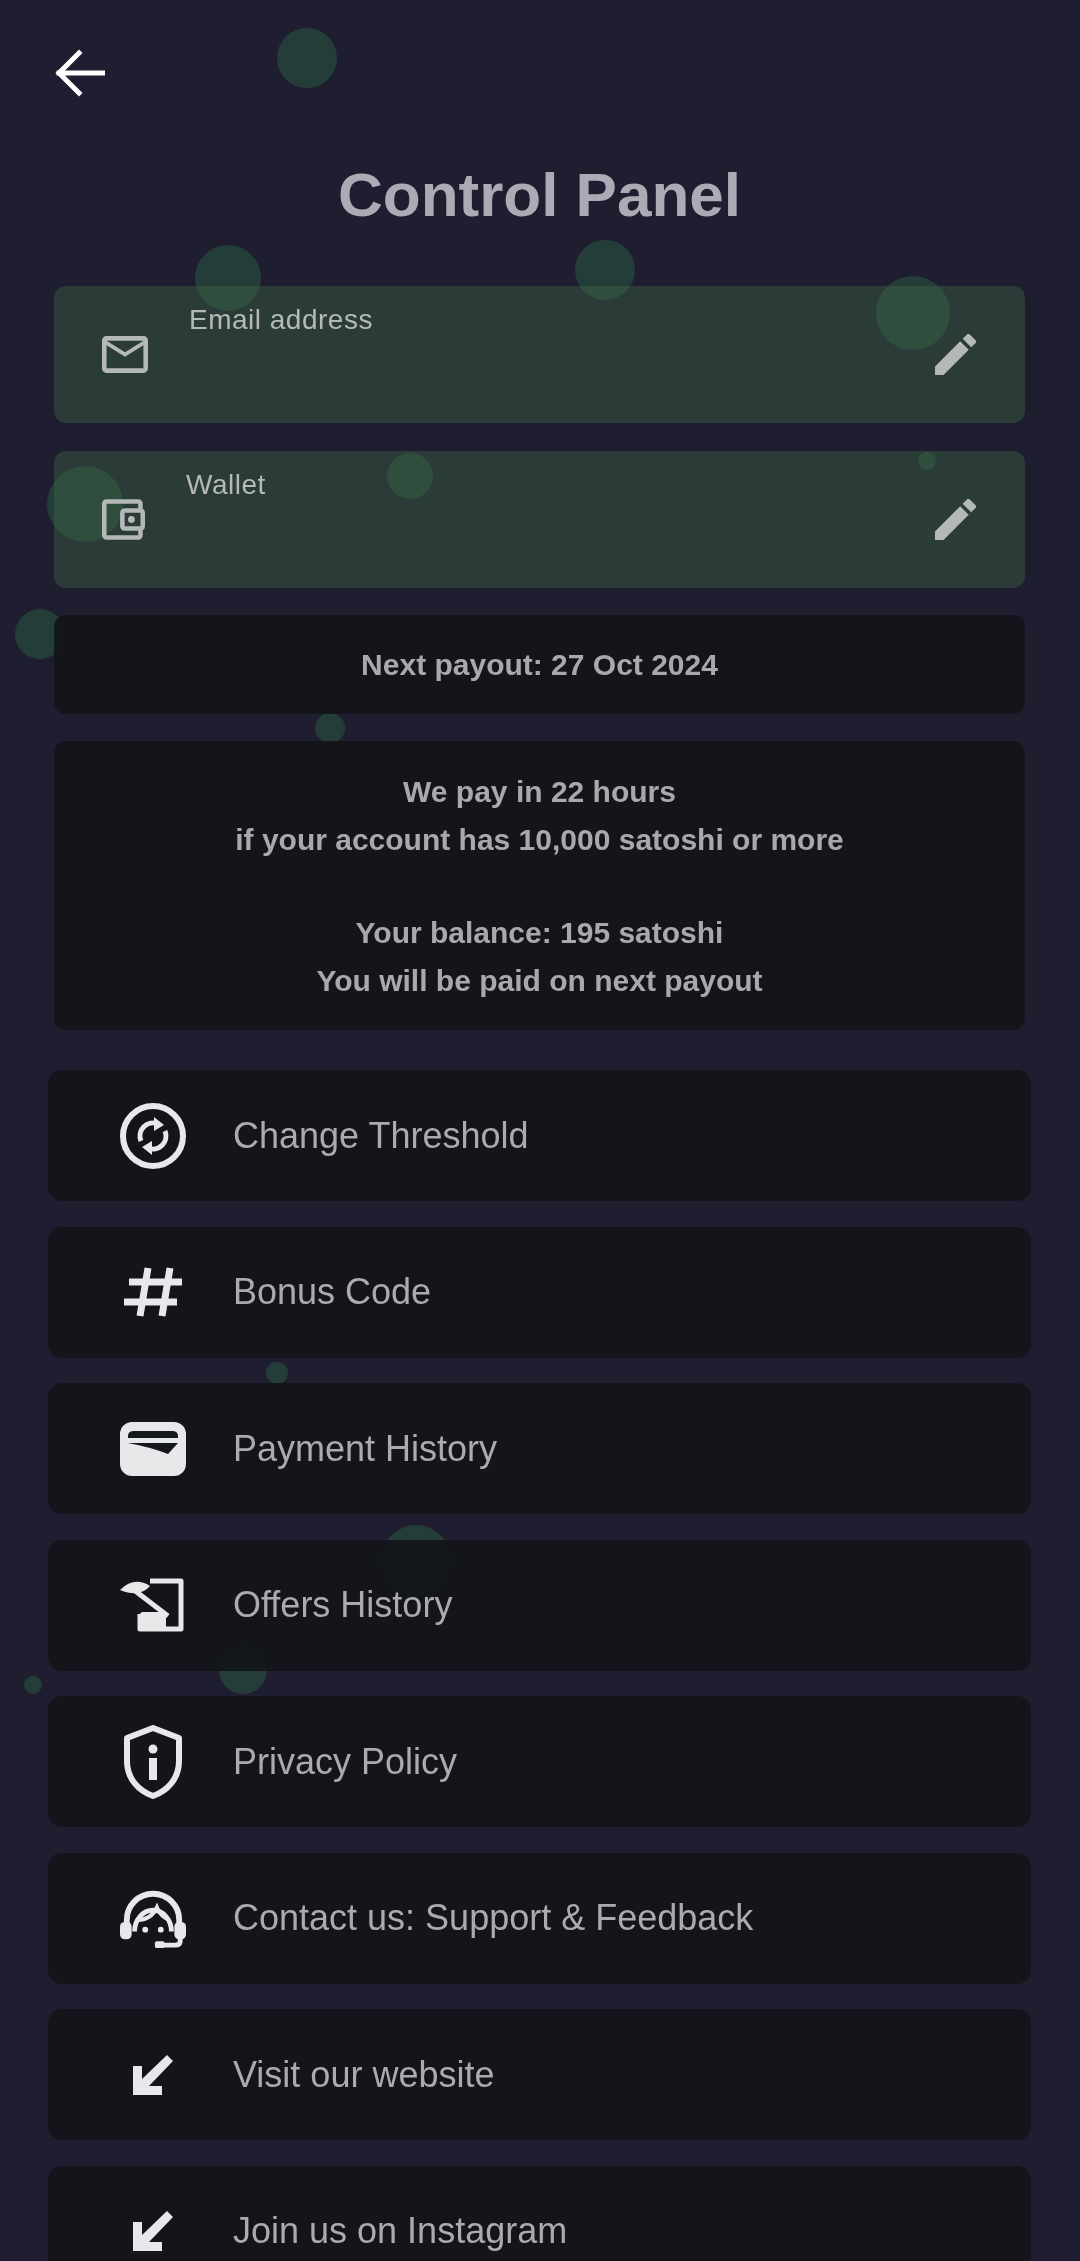 The width and height of the screenshot is (1080, 2261). What do you see at coordinates (539, 2074) in the screenshot?
I see `menu-item: Visit our website` at bounding box center [539, 2074].